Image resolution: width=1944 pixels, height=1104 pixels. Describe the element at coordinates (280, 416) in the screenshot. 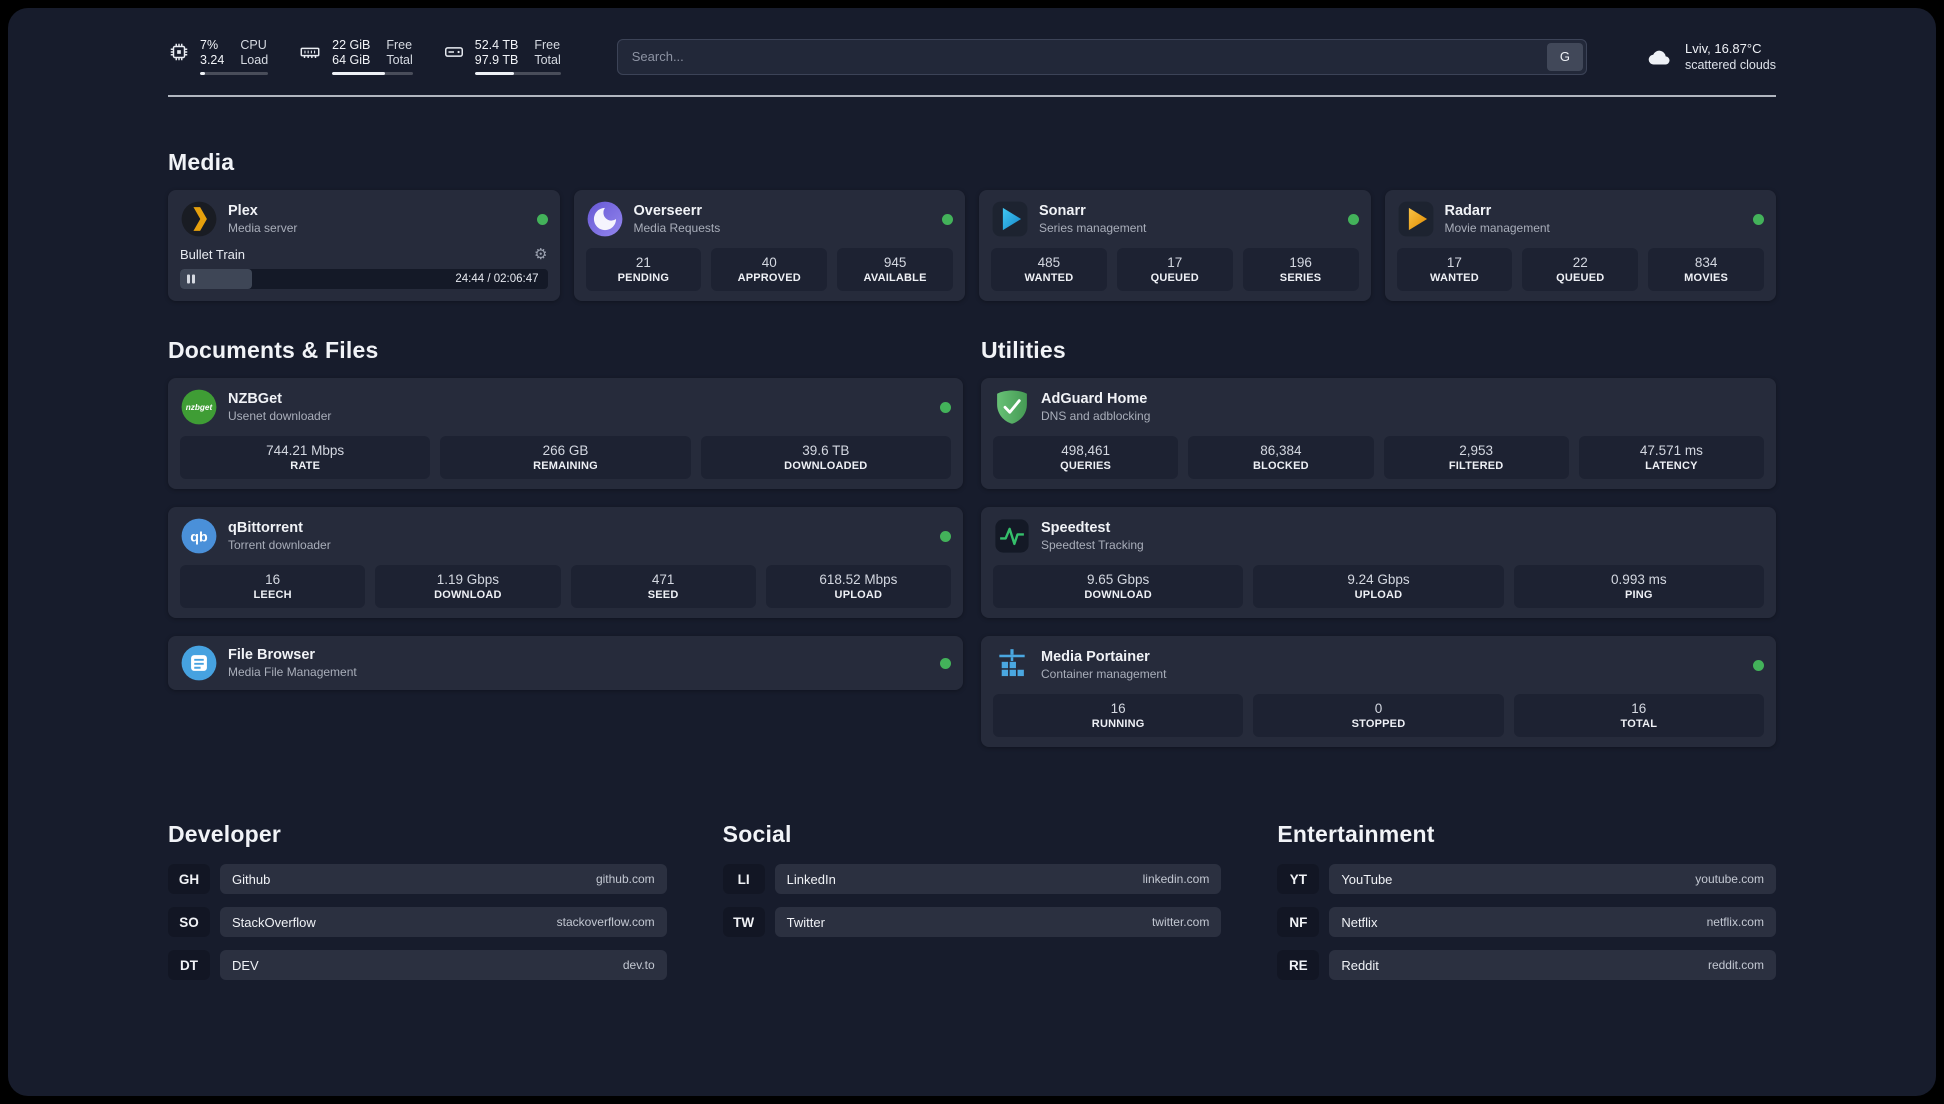

I see `app-subtitle: Usenet downloader` at that location.